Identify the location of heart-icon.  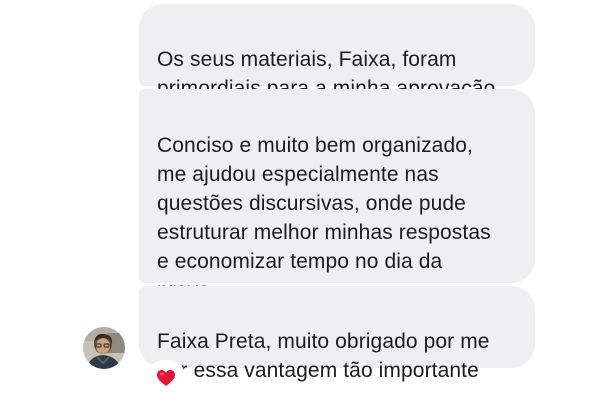
(166, 378).